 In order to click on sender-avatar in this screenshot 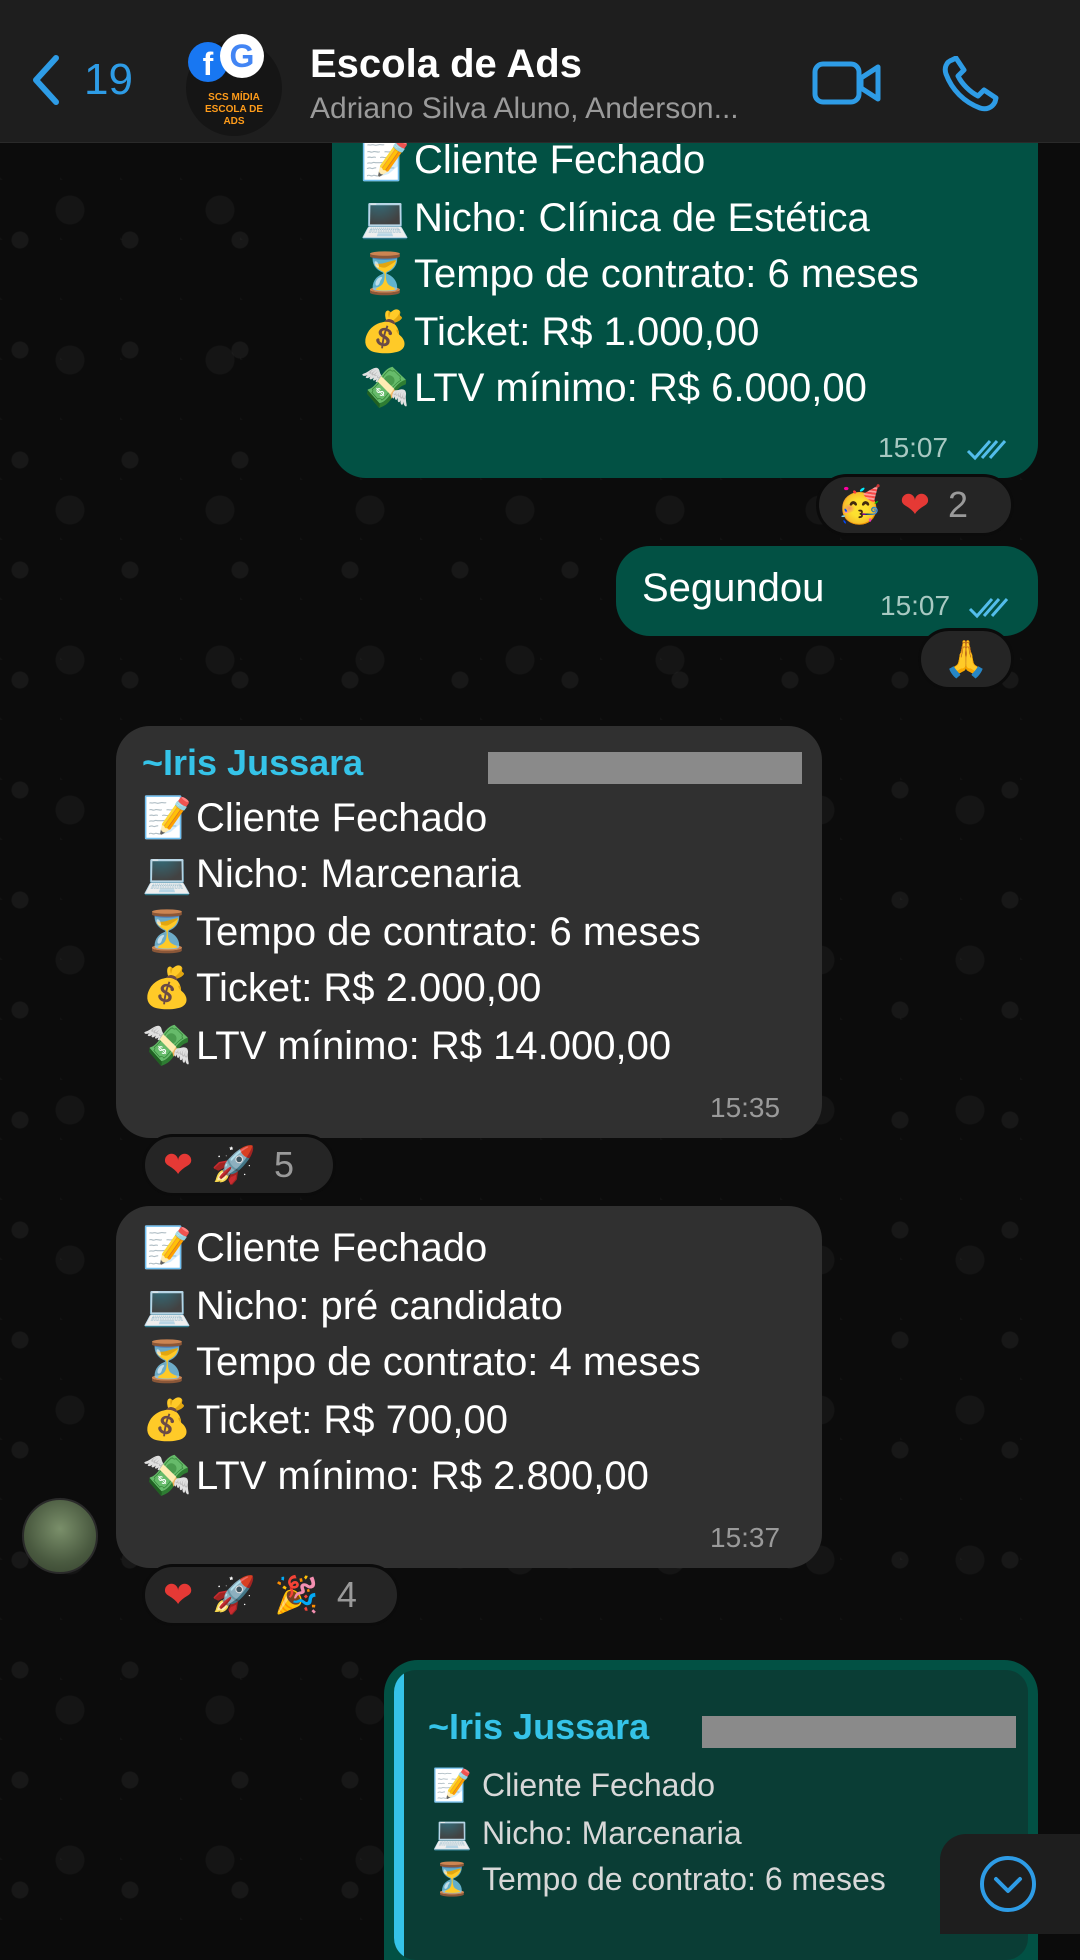, I will do `click(60, 1536)`.